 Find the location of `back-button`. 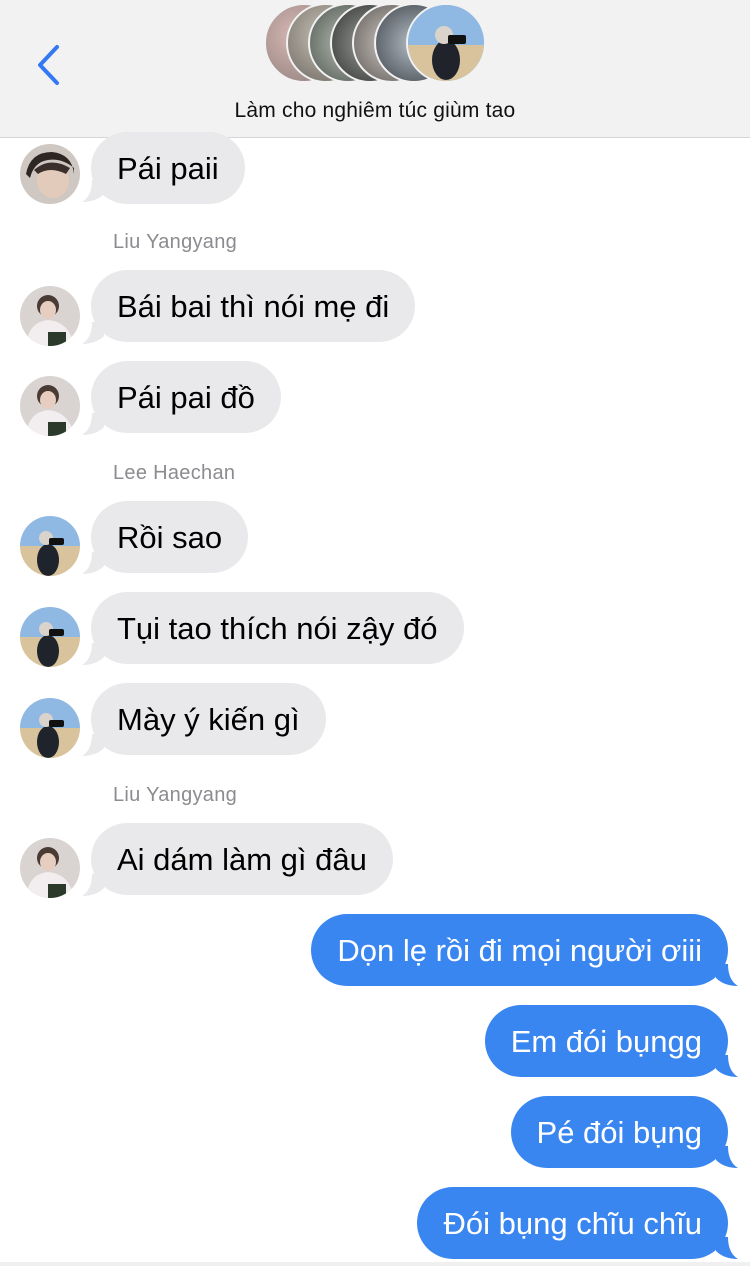

back-button is located at coordinates (48, 65).